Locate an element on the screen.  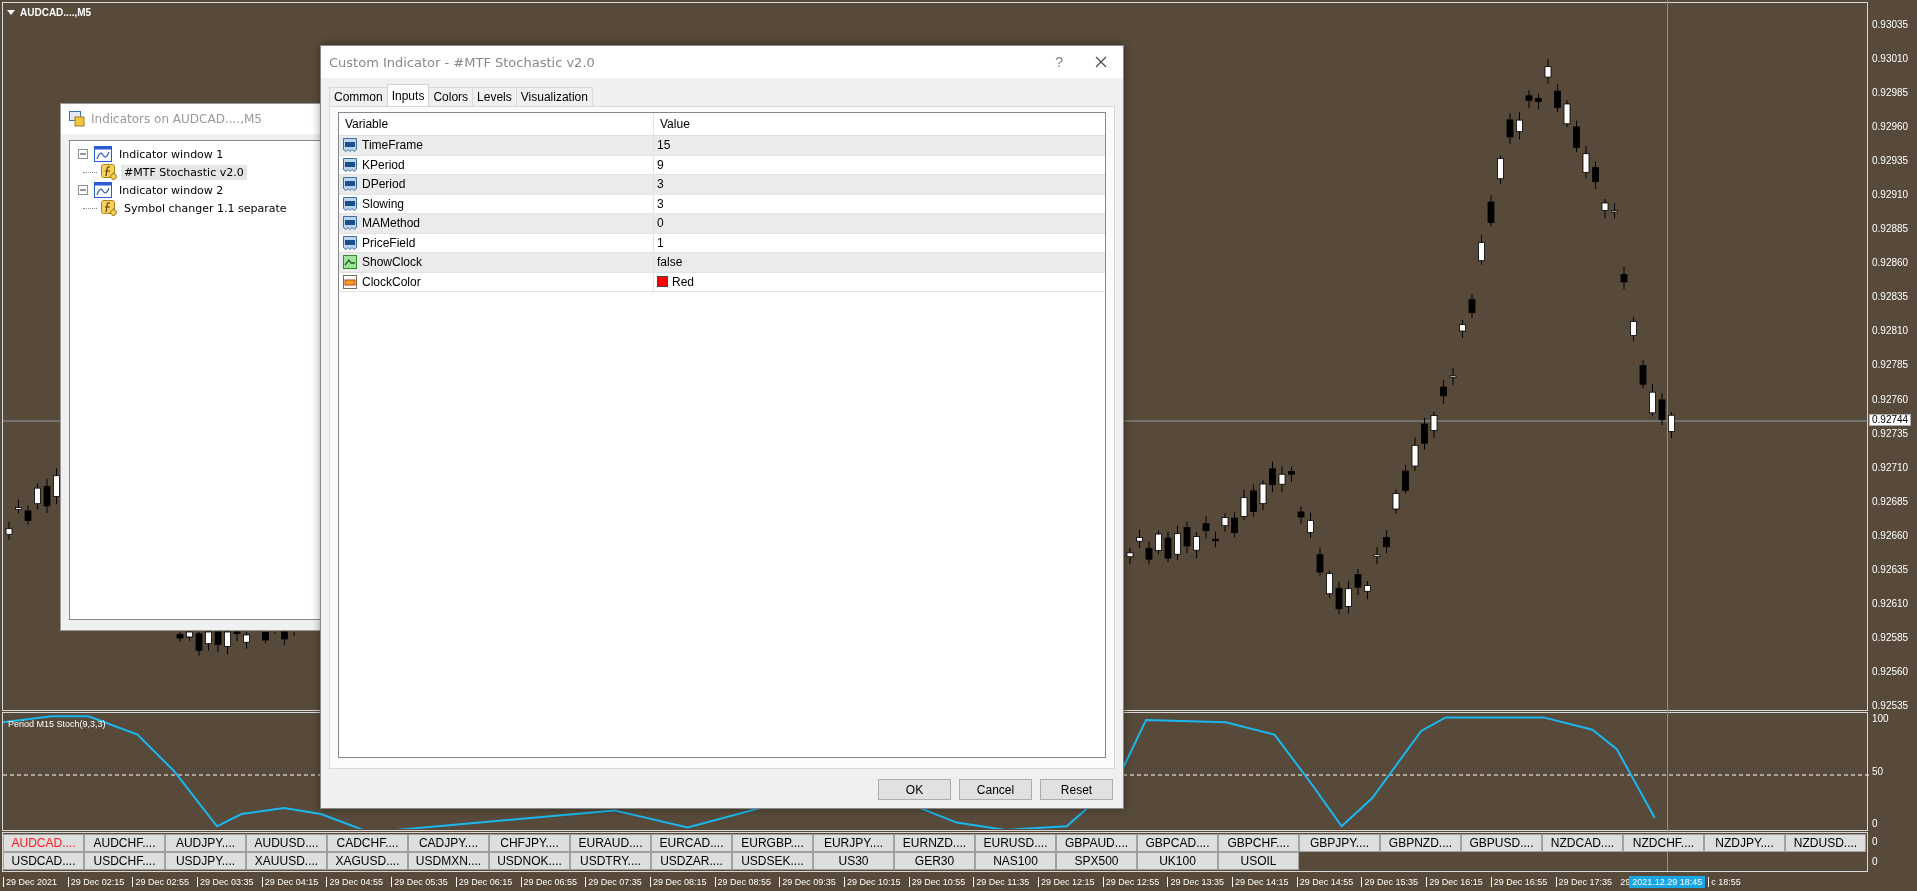
time-label: 29 Dec 04:15 is located at coordinates (294, 881).